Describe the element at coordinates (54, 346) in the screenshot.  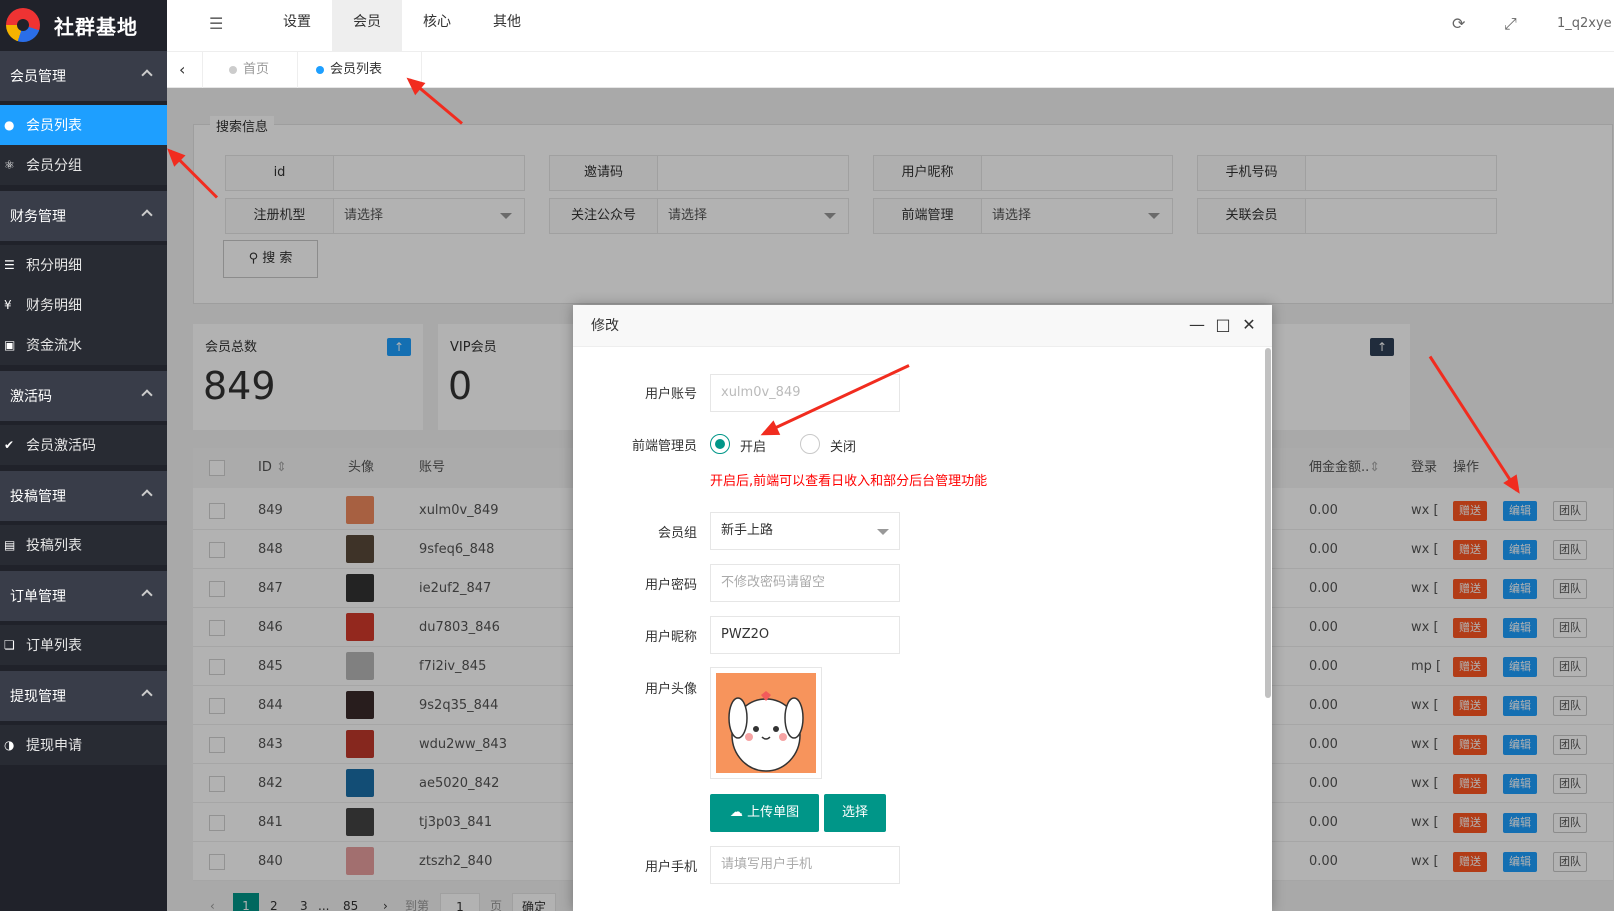
I see `sidebar-item-label: 资金流水` at that location.